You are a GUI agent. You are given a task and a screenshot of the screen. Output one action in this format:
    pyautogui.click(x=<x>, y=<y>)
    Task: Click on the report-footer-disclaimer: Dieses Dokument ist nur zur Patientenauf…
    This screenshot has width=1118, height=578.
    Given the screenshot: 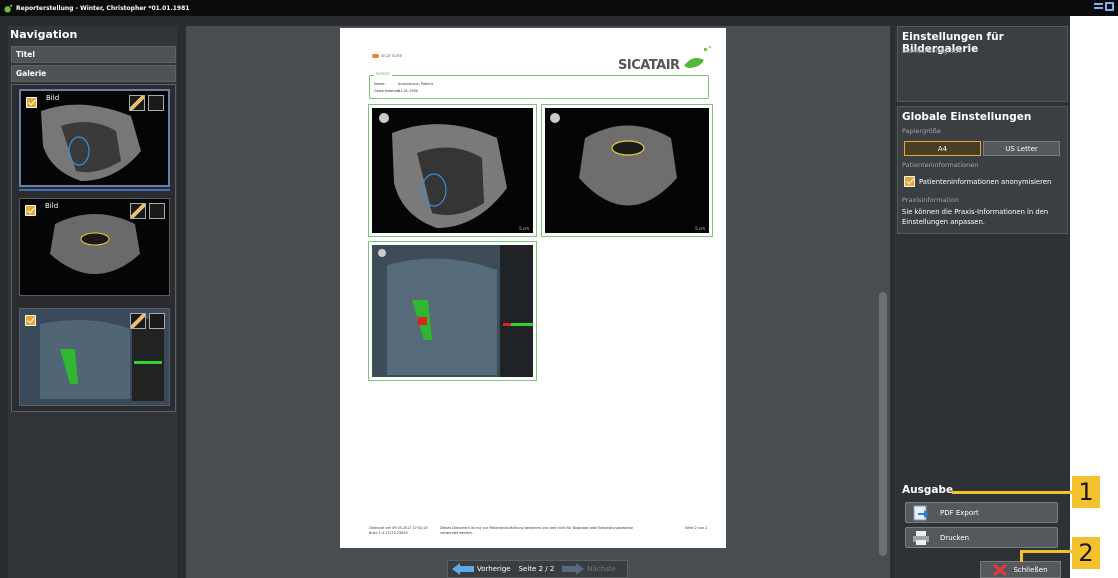 What is the action you would take?
    pyautogui.click(x=536, y=530)
    